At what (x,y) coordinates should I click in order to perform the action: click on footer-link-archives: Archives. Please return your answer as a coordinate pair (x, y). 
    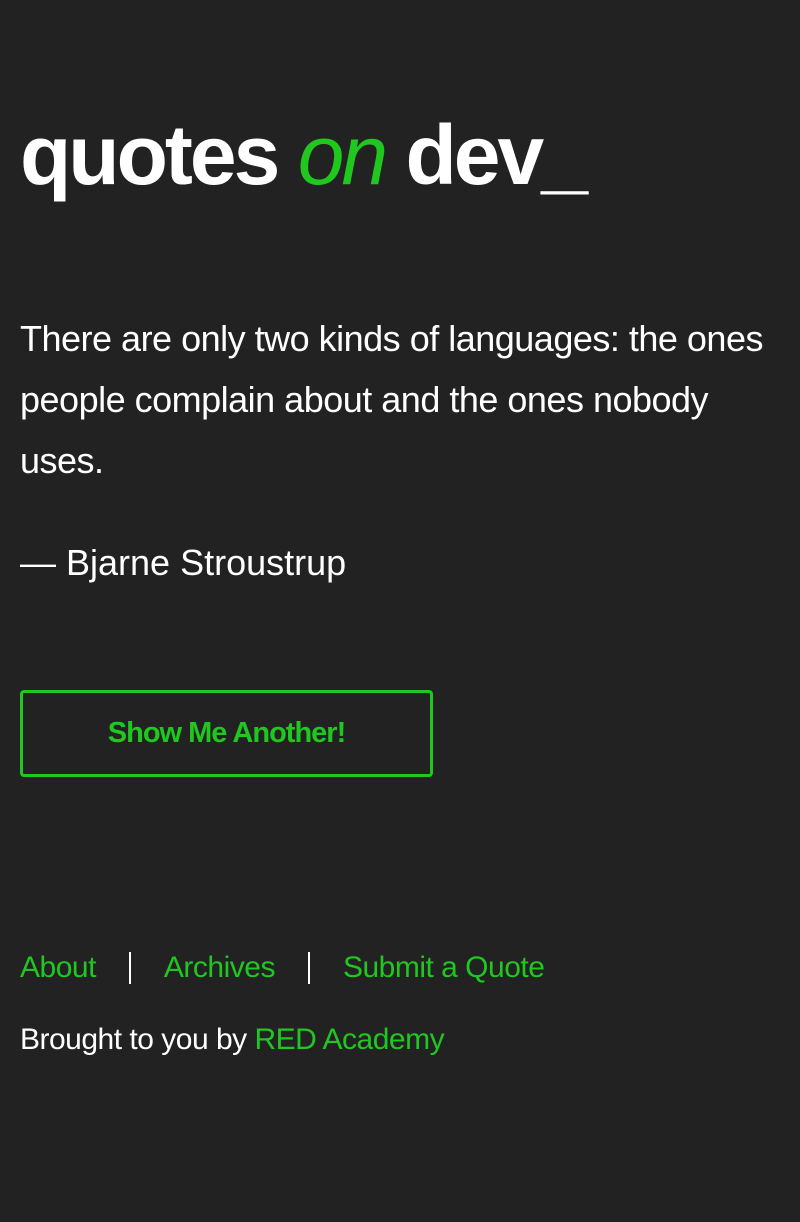
    Looking at the image, I should click on (220, 968).